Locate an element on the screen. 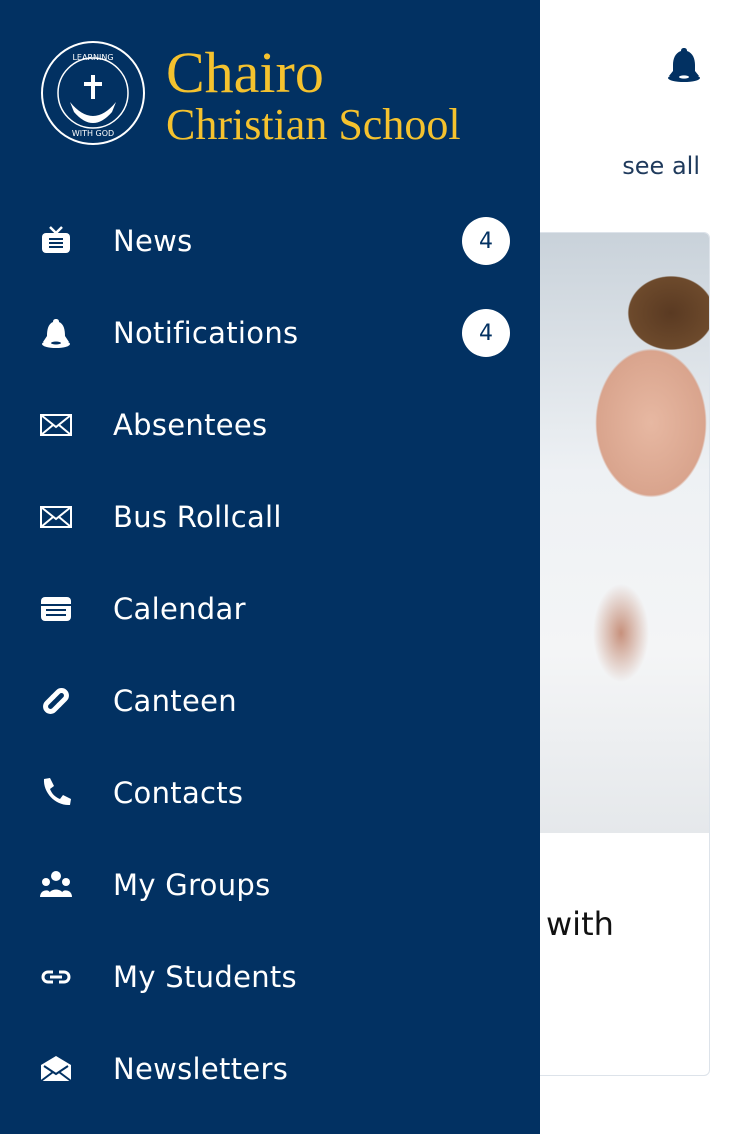 The width and height of the screenshot is (750, 1134). nav-item-newsletters: Newsletters is located at coordinates (270, 1069).